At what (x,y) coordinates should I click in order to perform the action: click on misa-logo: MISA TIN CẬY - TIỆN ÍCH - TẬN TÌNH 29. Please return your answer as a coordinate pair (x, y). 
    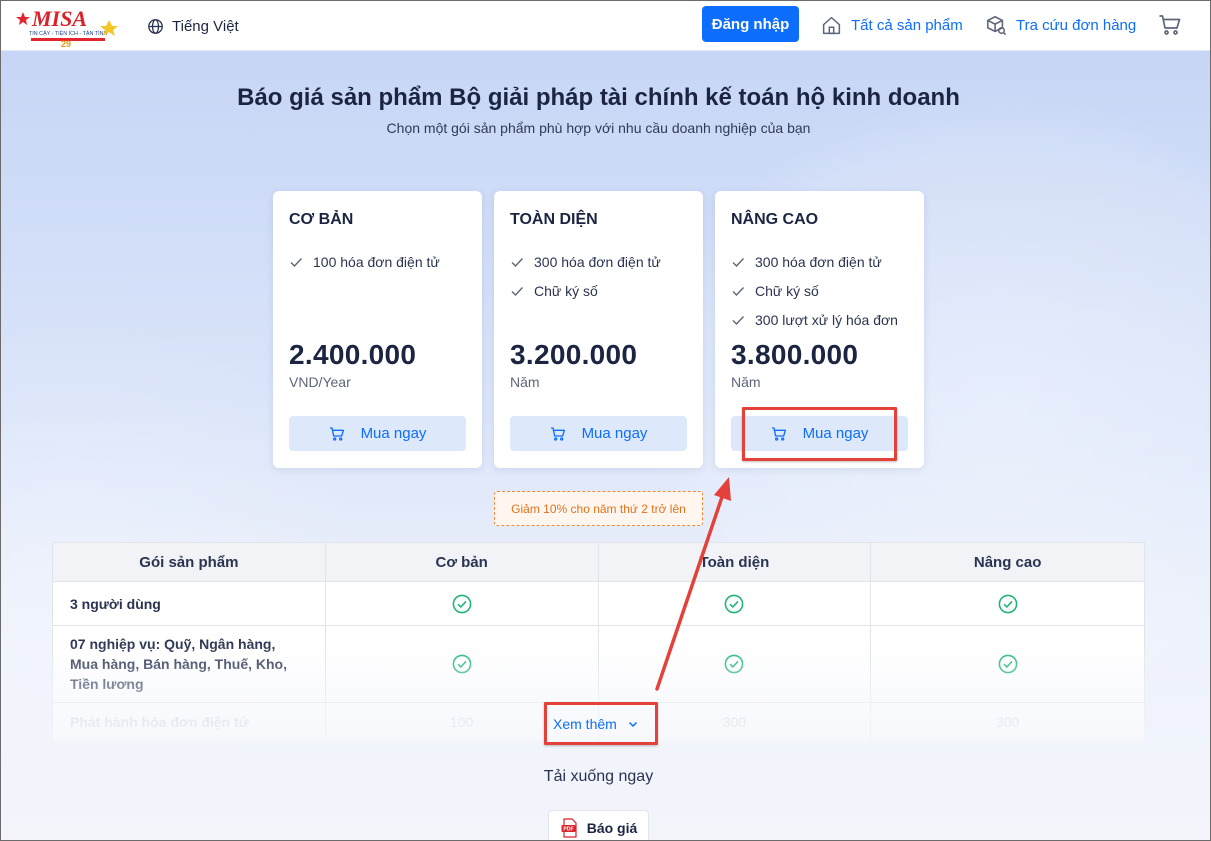
    Looking at the image, I should click on (68, 26).